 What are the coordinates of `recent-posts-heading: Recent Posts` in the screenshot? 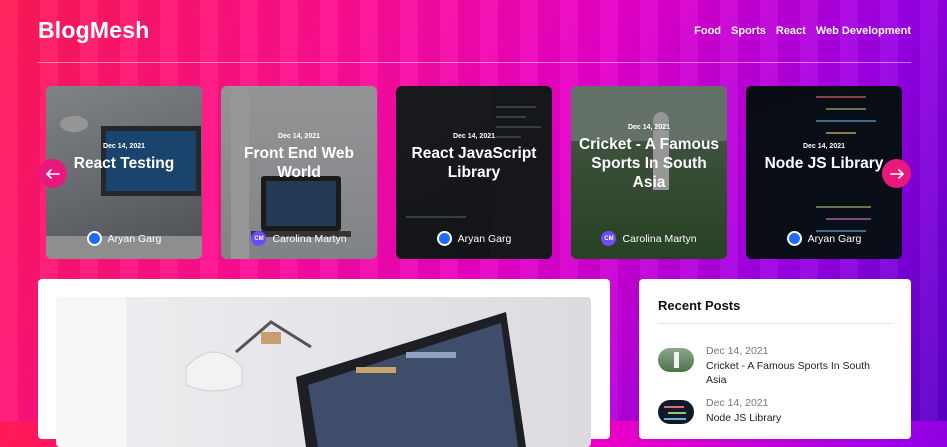 It's located at (699, 305).